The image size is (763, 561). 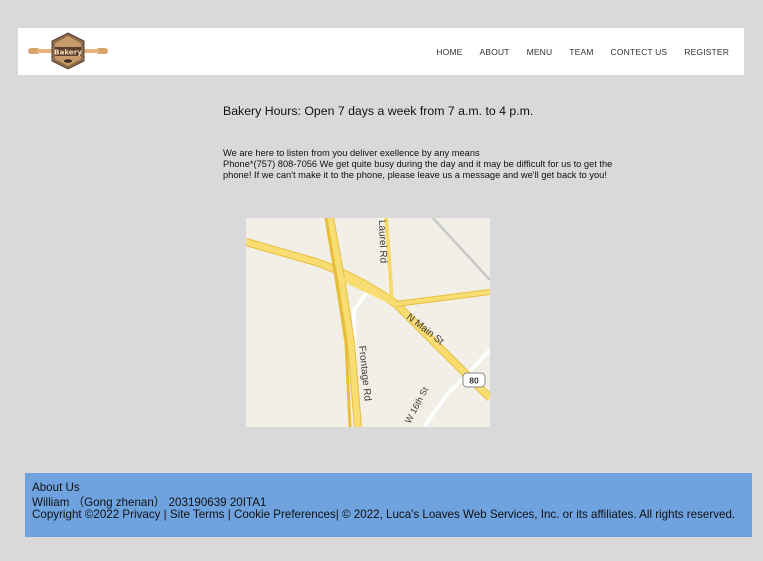 I want to click on main-nav: HOME ABOUT MENU TEAM CONTECT US REGISTER, so click(x=574, y=51).